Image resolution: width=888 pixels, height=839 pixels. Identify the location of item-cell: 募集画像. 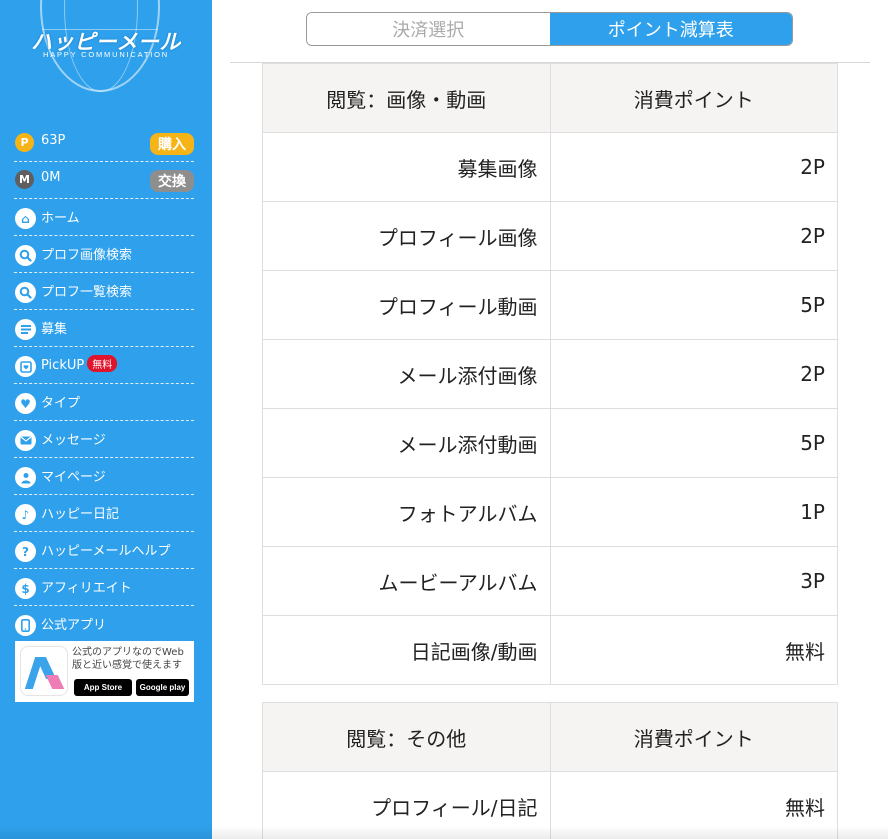
(406, 167).